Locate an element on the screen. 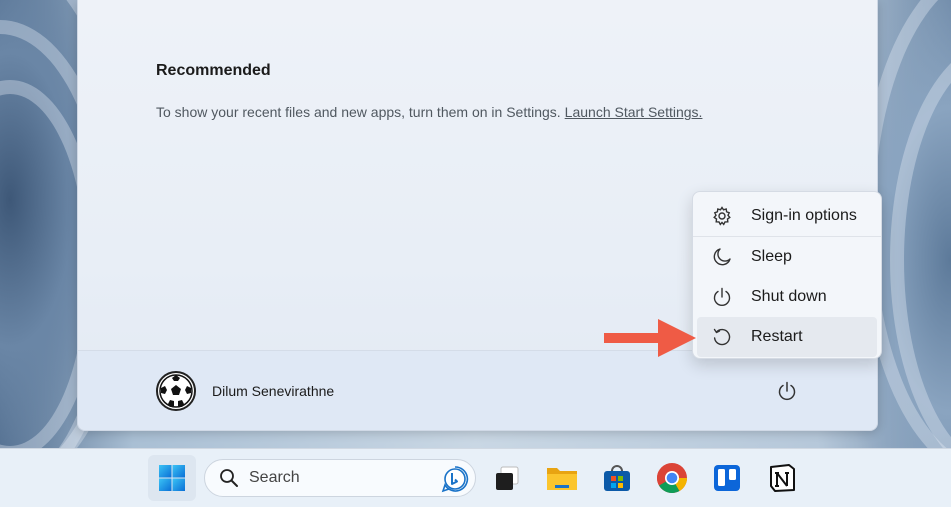 Image resolution: width=951 pixels, height=507 pixels. menu-item-label: Sign-in options is located at coordinates (804, 215).